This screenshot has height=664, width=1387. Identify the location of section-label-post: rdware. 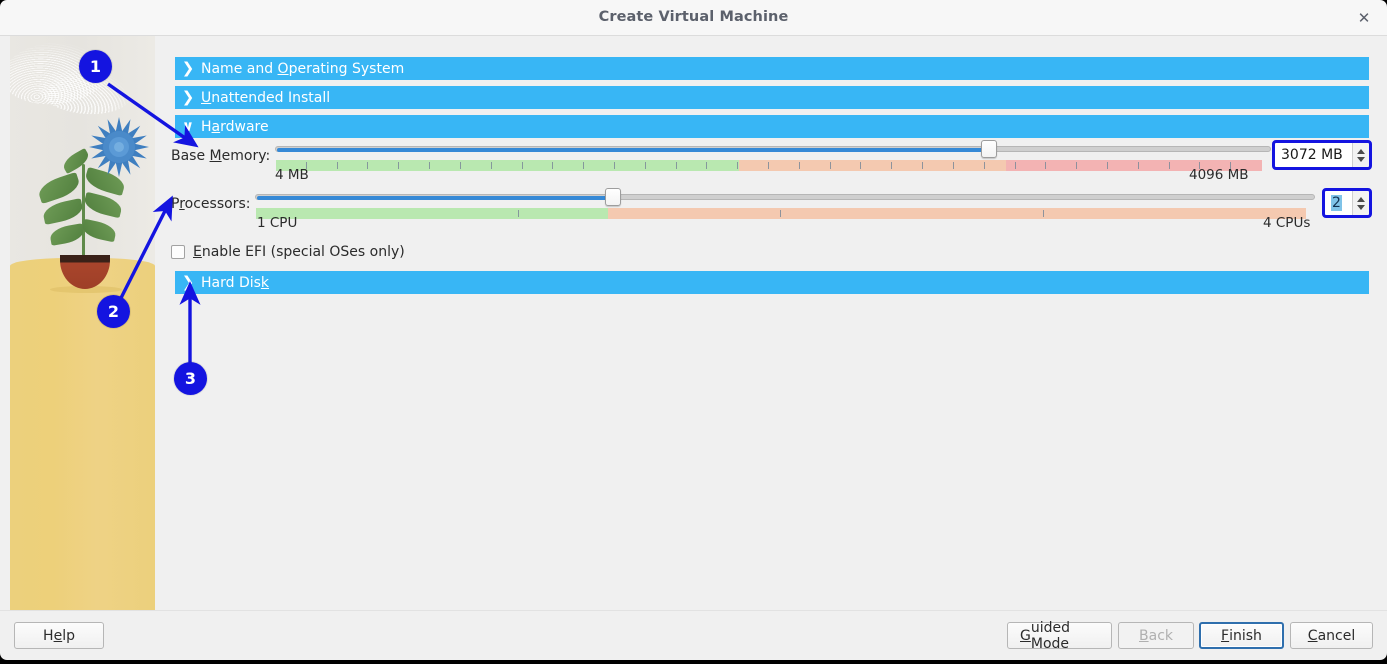
(244, 126).